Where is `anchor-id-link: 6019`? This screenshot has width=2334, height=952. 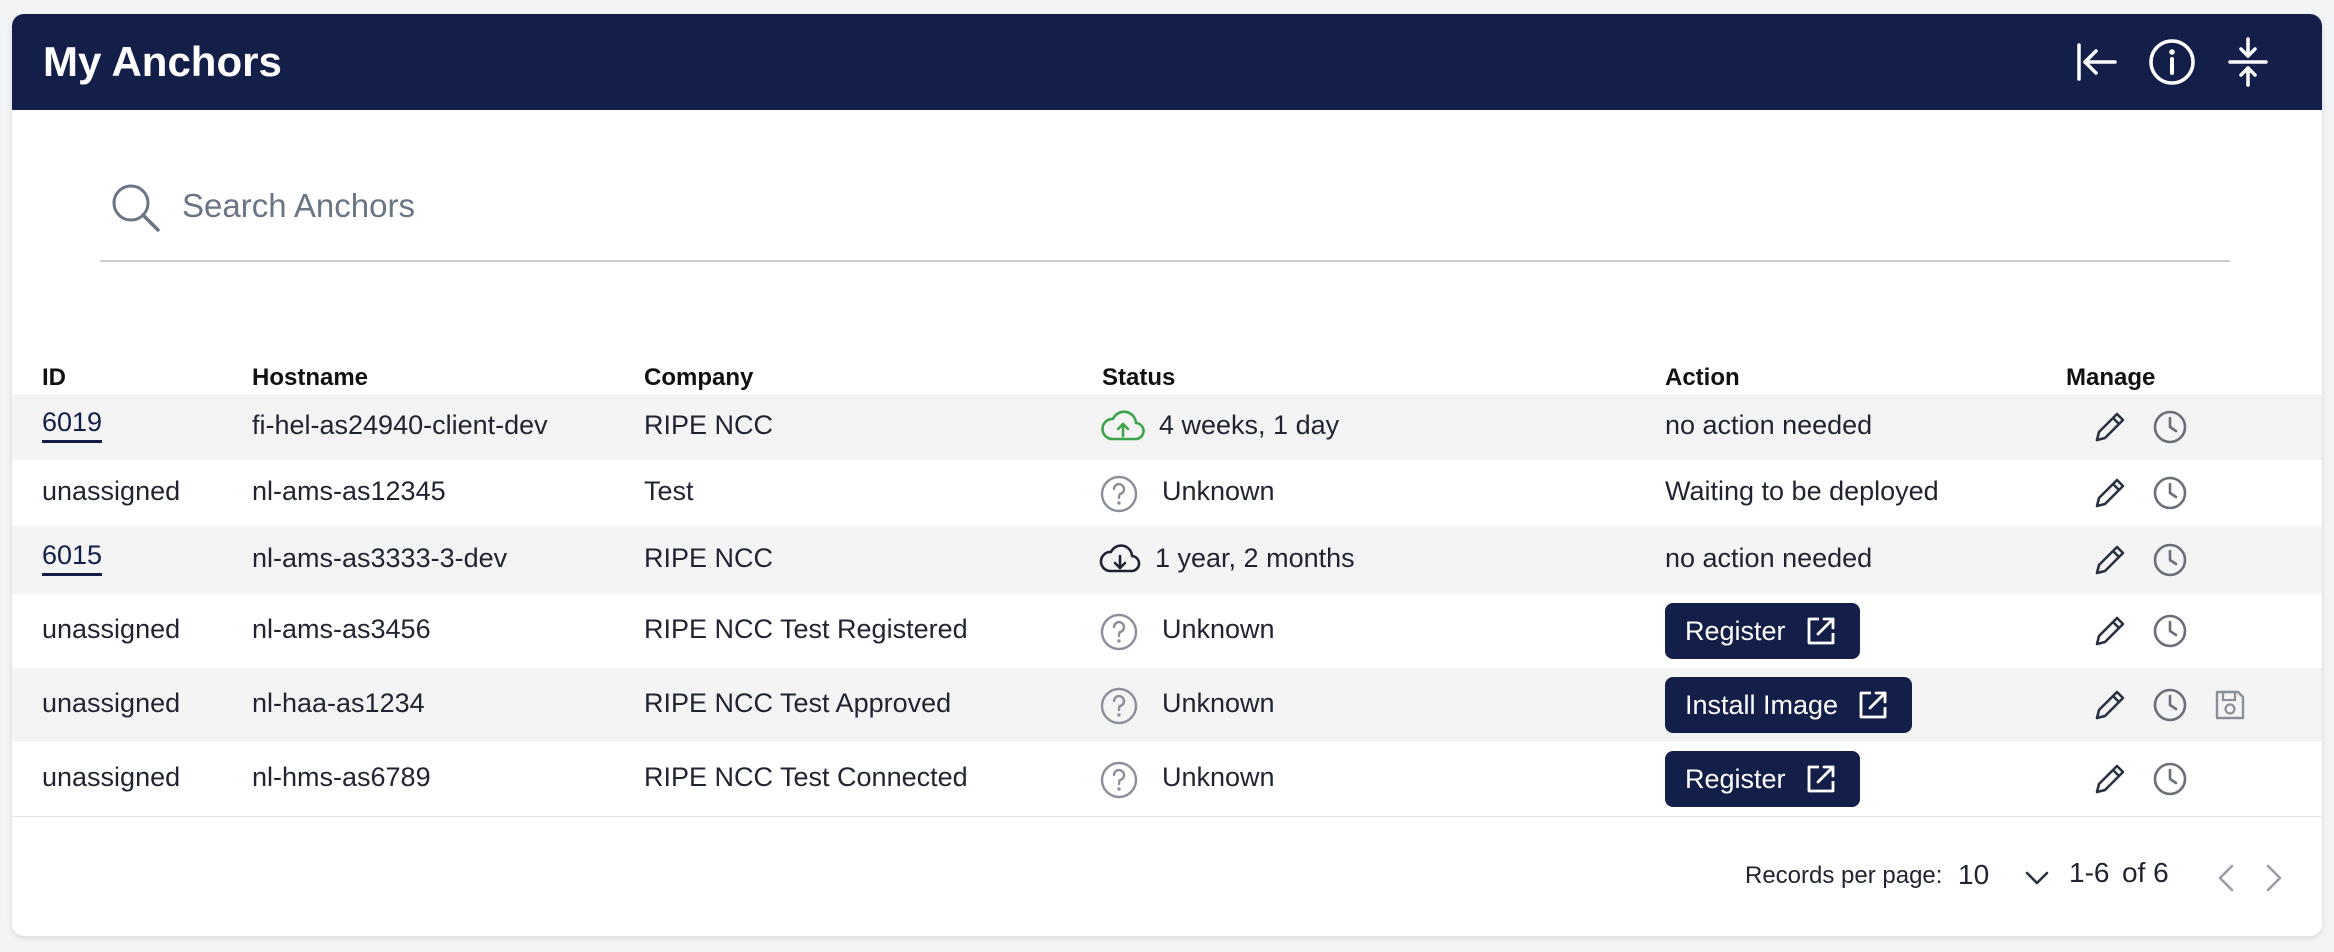 anchor-id-link: 6019 is located at coordinates (72, 425).